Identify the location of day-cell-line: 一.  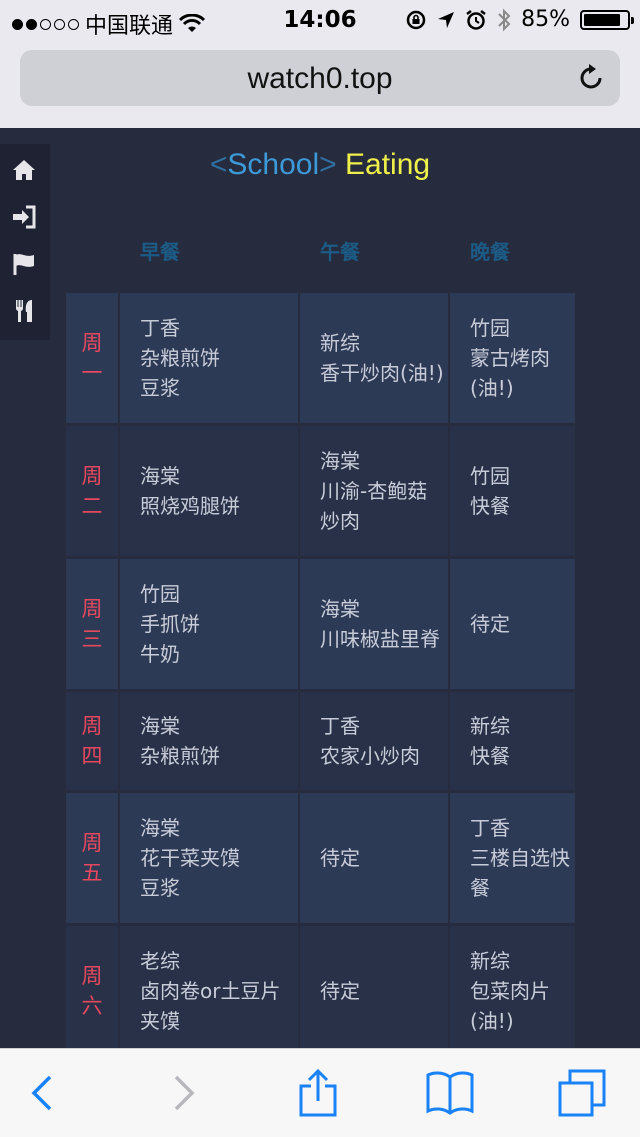
(92, 373).